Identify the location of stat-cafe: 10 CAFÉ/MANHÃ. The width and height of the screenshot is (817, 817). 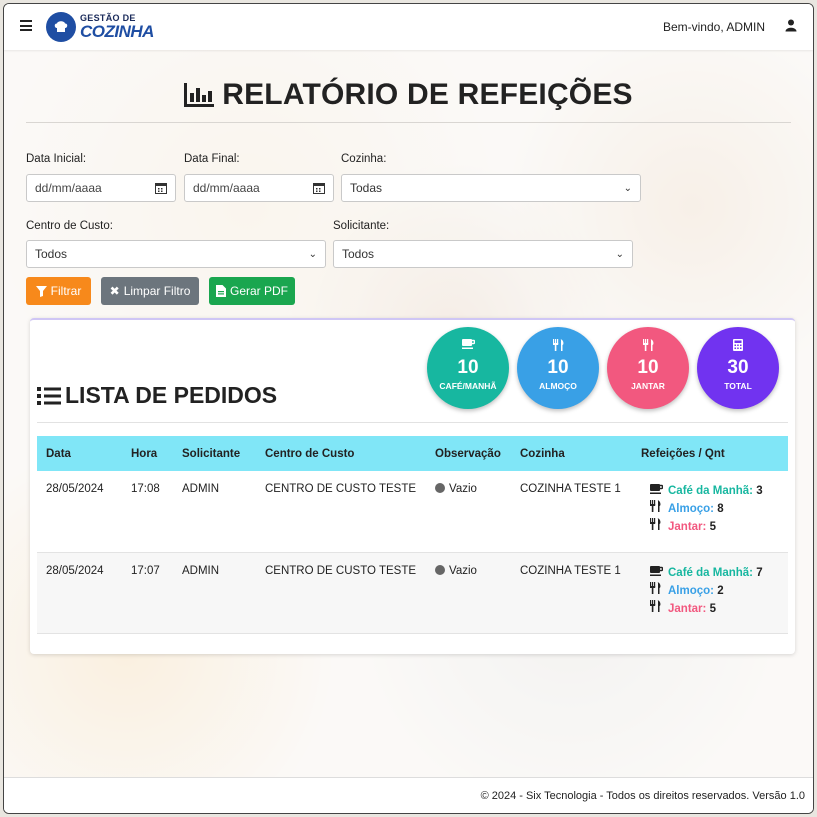
(468, 368).